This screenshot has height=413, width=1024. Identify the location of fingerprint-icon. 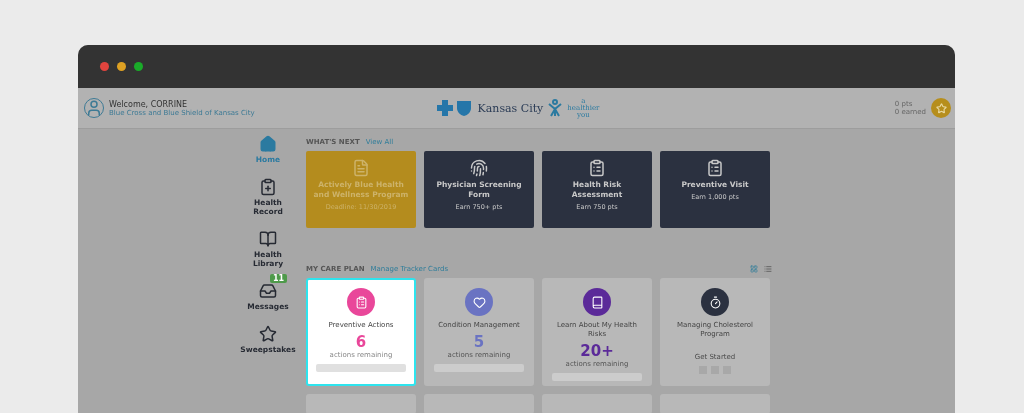
(479, 168).